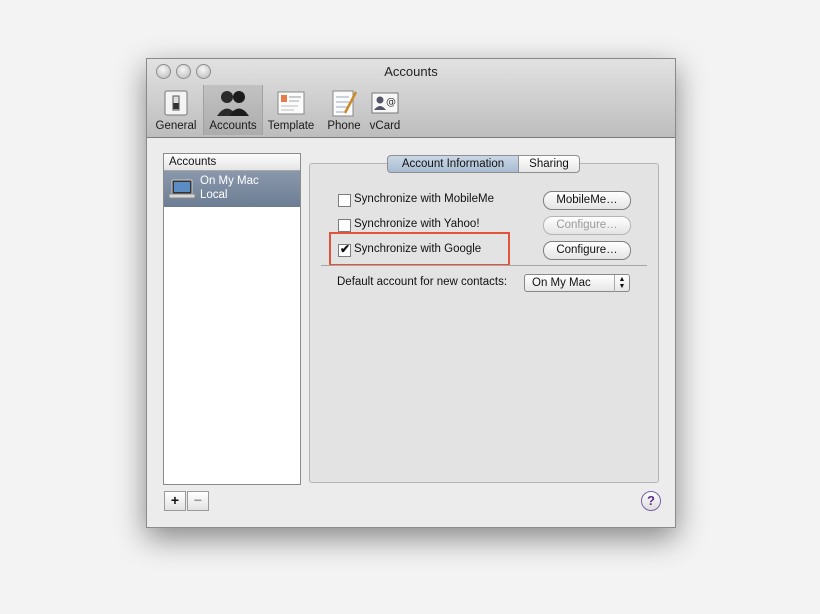 This screenshot has width=820, height=614. Describe the element at coordinates (549, 164) in the screenshot. I see `tab-sharing: Sharing` at that location.